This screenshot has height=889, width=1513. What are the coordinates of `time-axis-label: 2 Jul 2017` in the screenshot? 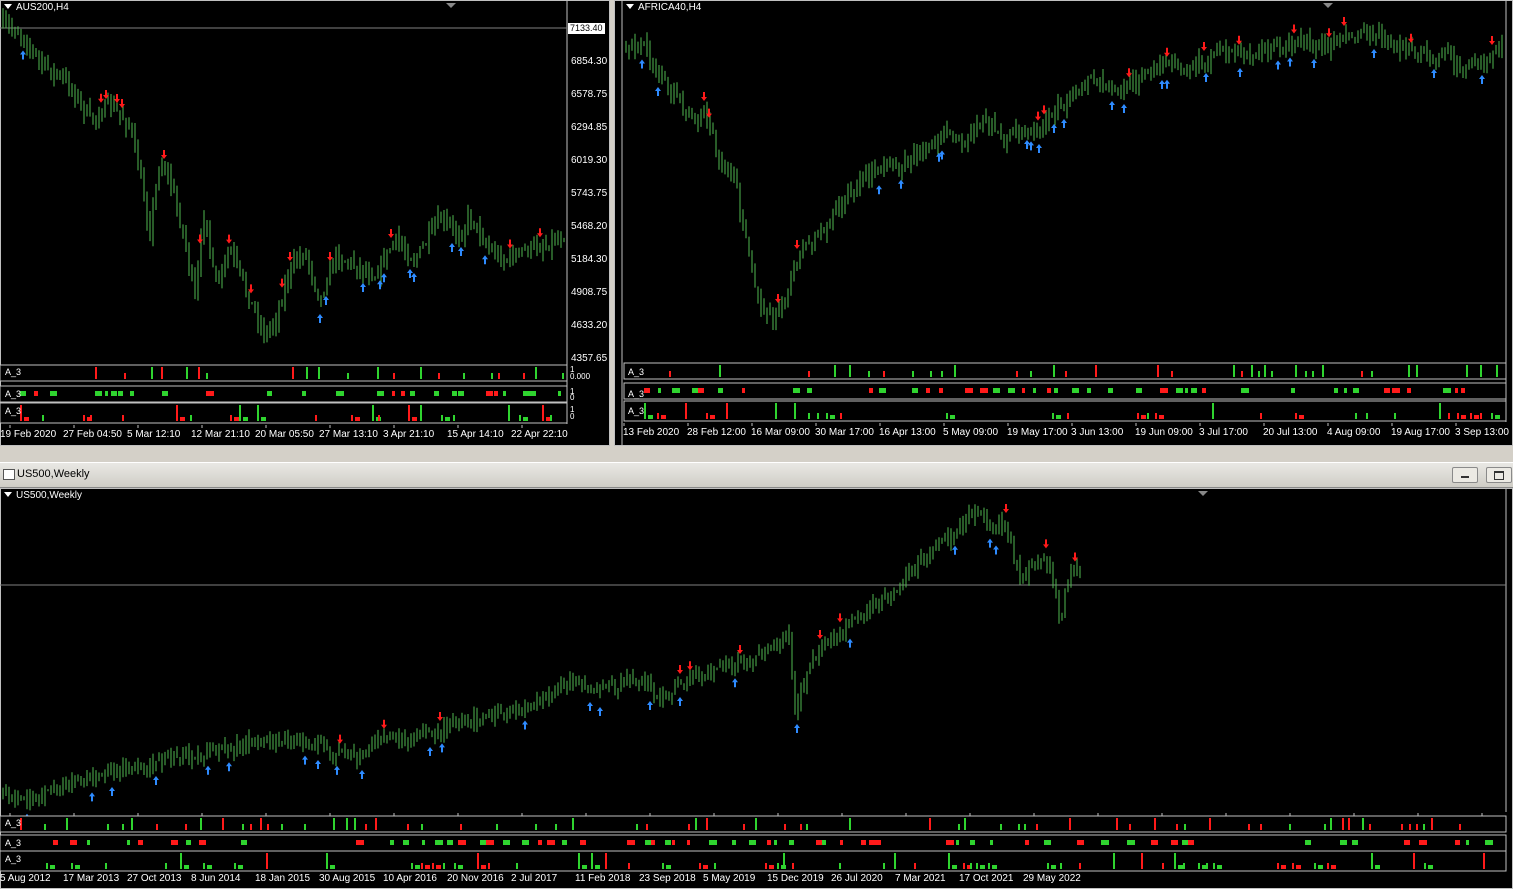 It's located at (534, 878).